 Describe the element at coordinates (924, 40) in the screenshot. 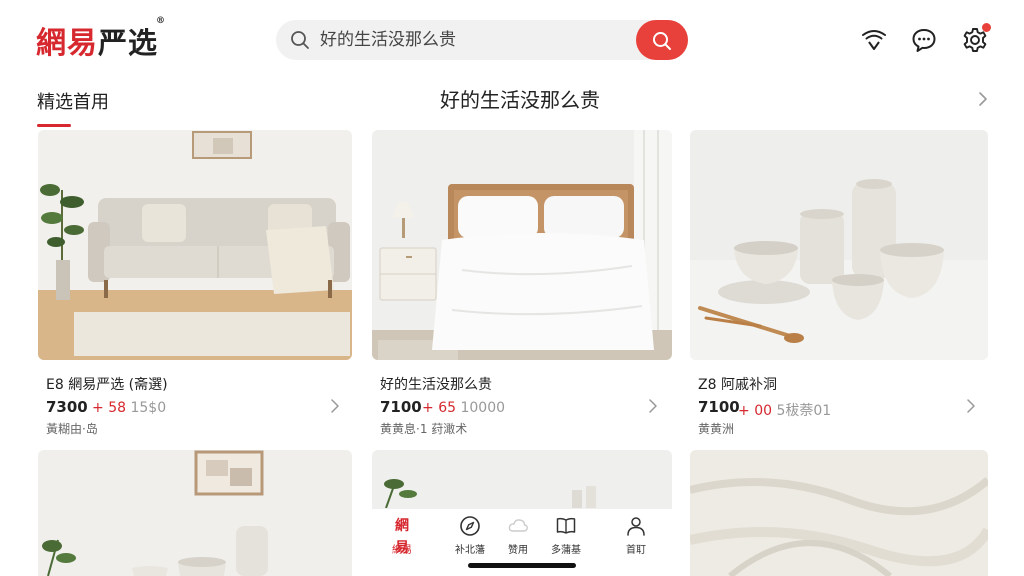

I see `chat-bubble-icon` at that location.